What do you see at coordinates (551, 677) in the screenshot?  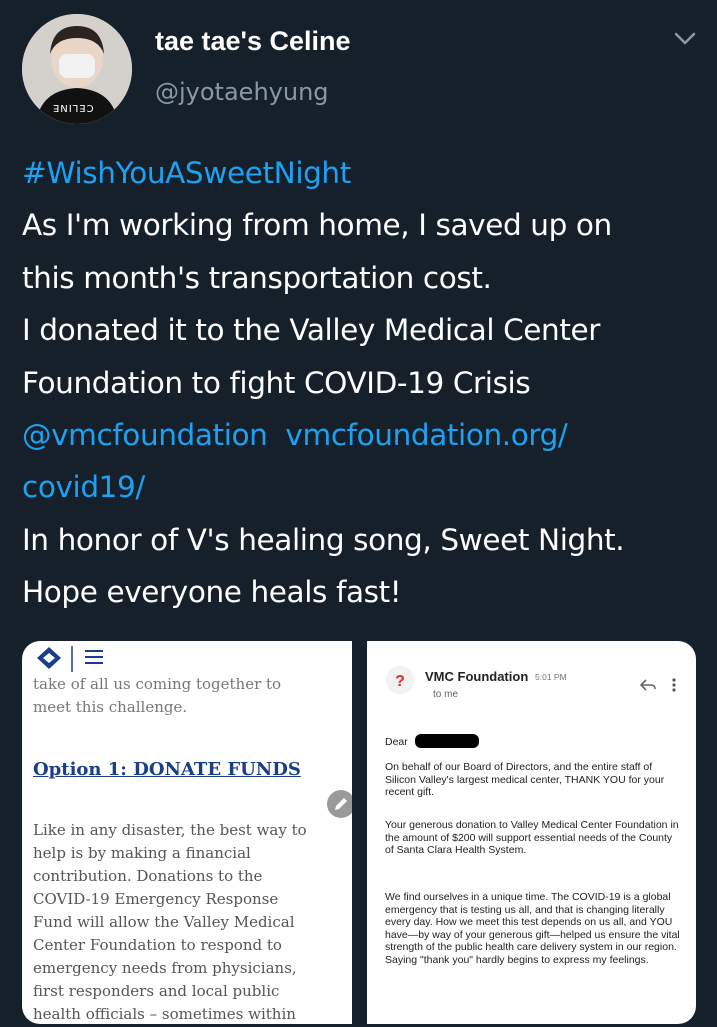 I see `email-time: 5:01 PM` at bounding box center [551, 677].